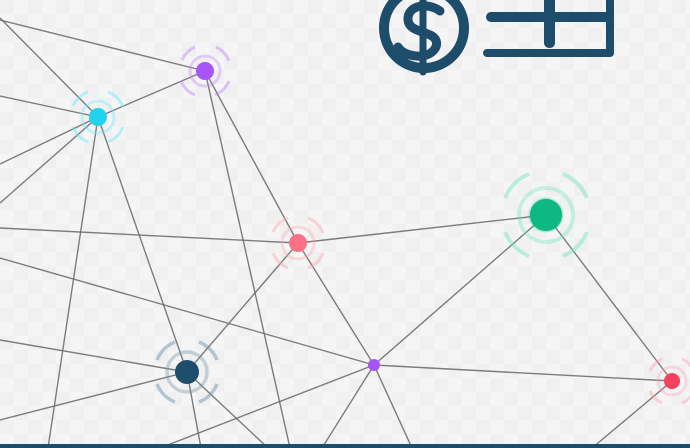 This screenshot has height=448, width=690. What do you see at coordinates (345, 446) in the screenshot?
I see `bottom-edge-bar` at bounding box center [345, 446].